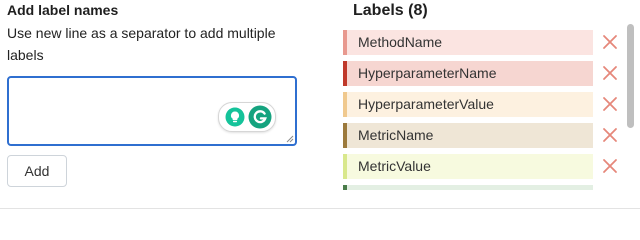 This screenshot has width=640, height=240. I want to click on grammarly-icon, so click(260, 117).